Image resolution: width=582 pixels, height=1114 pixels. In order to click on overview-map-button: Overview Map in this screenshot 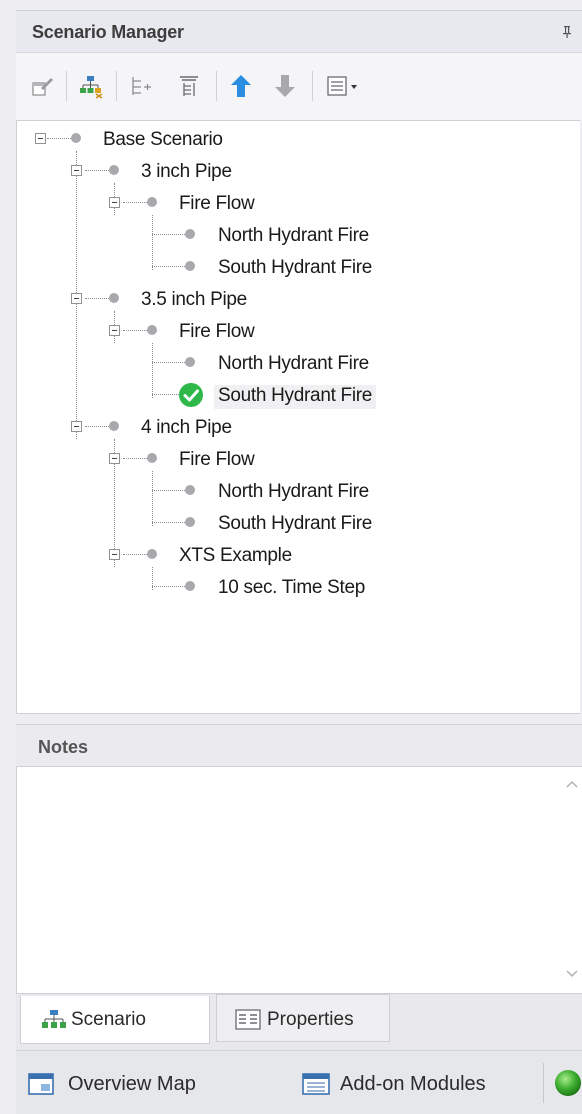, I will do `click(126, 1083)`.